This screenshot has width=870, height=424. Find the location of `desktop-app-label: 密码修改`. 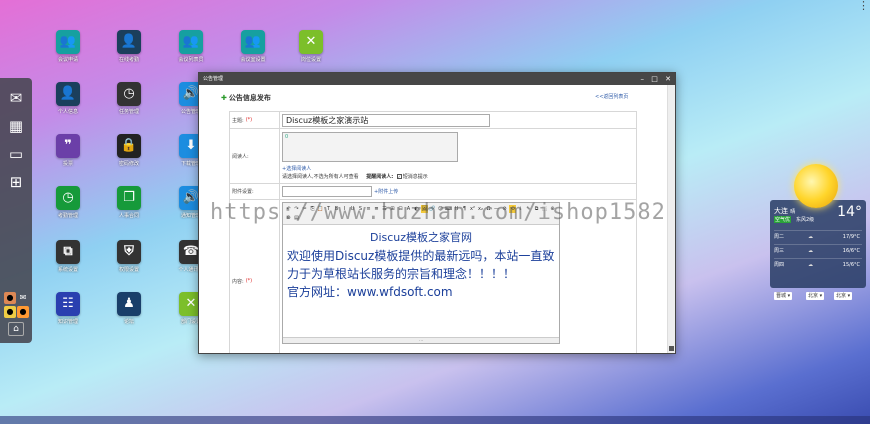

desktop-app-label: 密码修改 is located at coordinates (128, 164).